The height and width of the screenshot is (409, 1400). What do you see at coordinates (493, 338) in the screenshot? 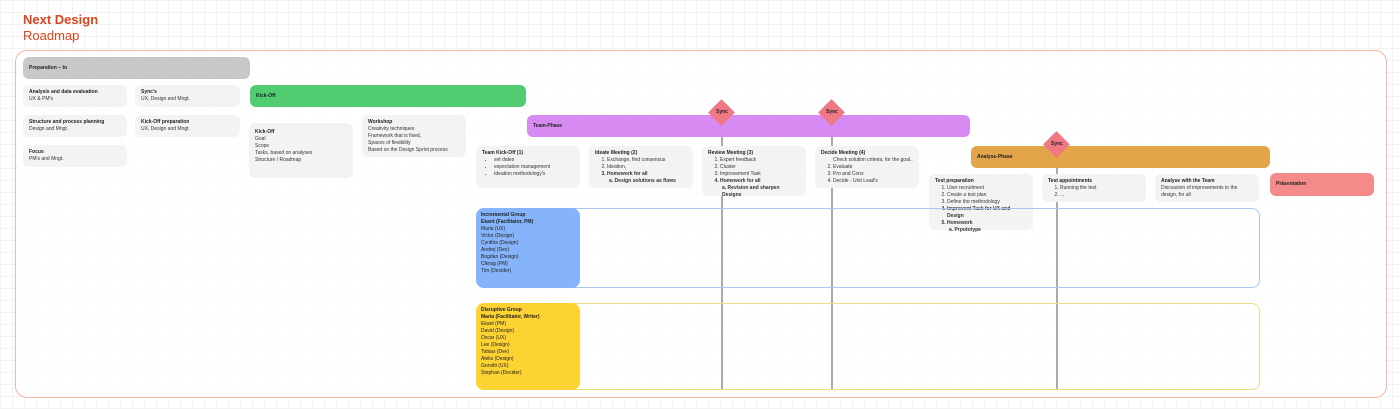
I see `group-member: Oscar (UX)` at bounding box center [493, 338].